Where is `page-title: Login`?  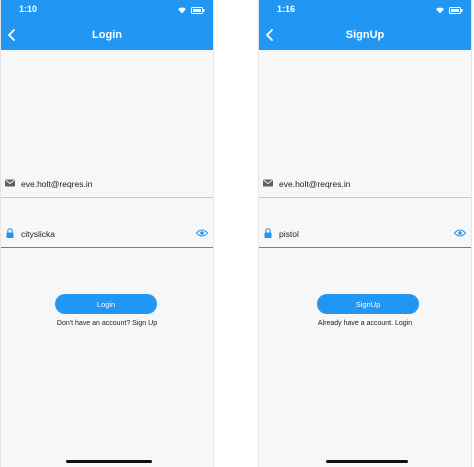
page-title: Login is located at coordinates (107, 35).